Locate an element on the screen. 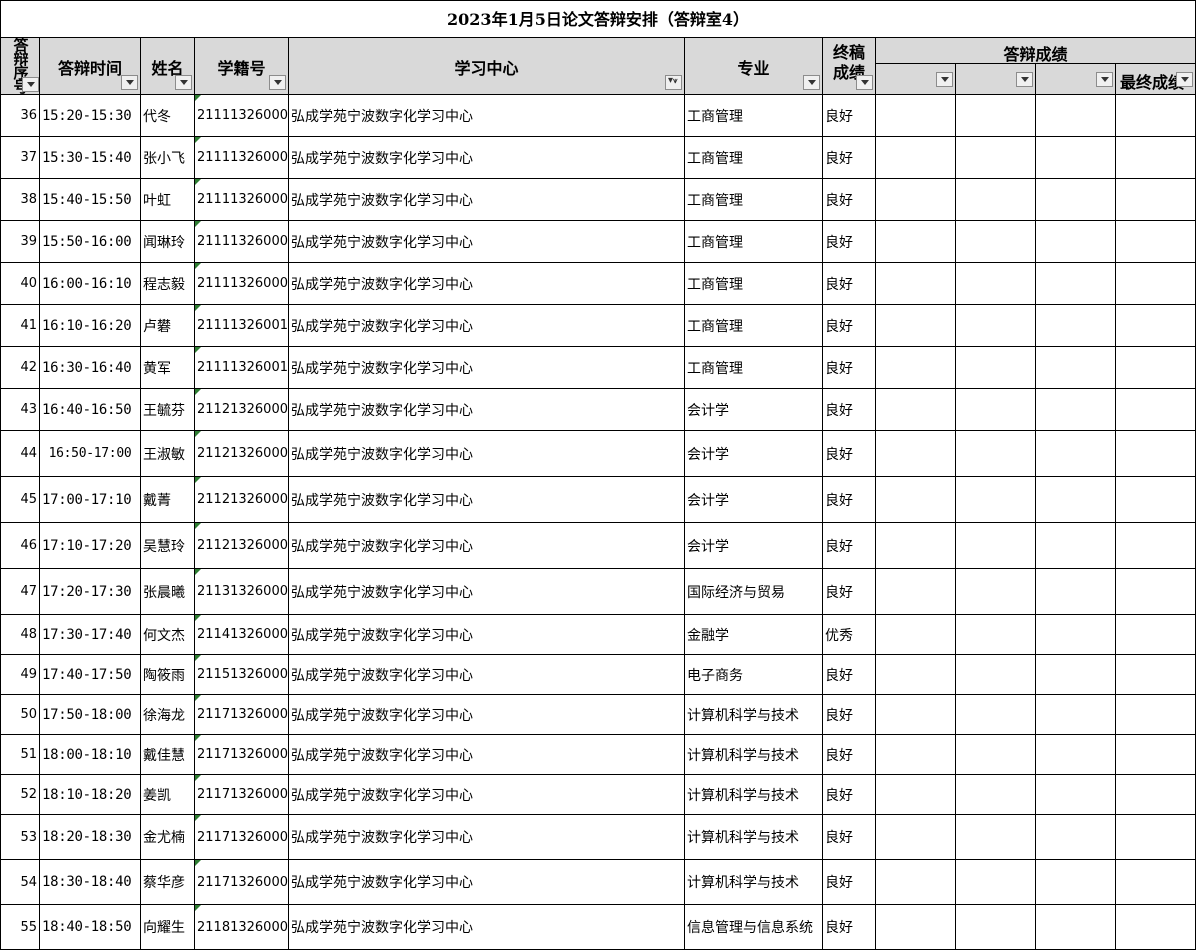 This screenshot has width=1196, height=950. filter-dropdown-center is located at coordinates (673, 82).